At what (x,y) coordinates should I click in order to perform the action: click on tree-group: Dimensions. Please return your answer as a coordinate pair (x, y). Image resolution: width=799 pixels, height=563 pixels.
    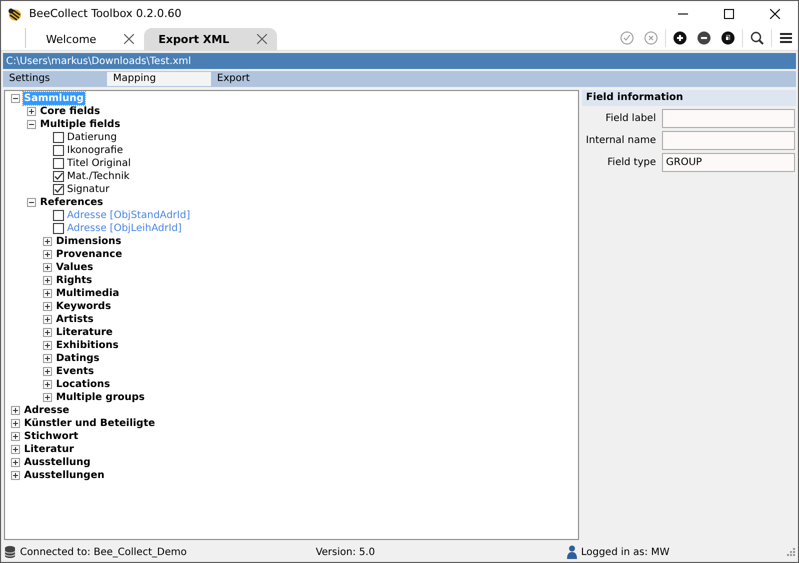
    Looking at the image, I should click on (88, 241).